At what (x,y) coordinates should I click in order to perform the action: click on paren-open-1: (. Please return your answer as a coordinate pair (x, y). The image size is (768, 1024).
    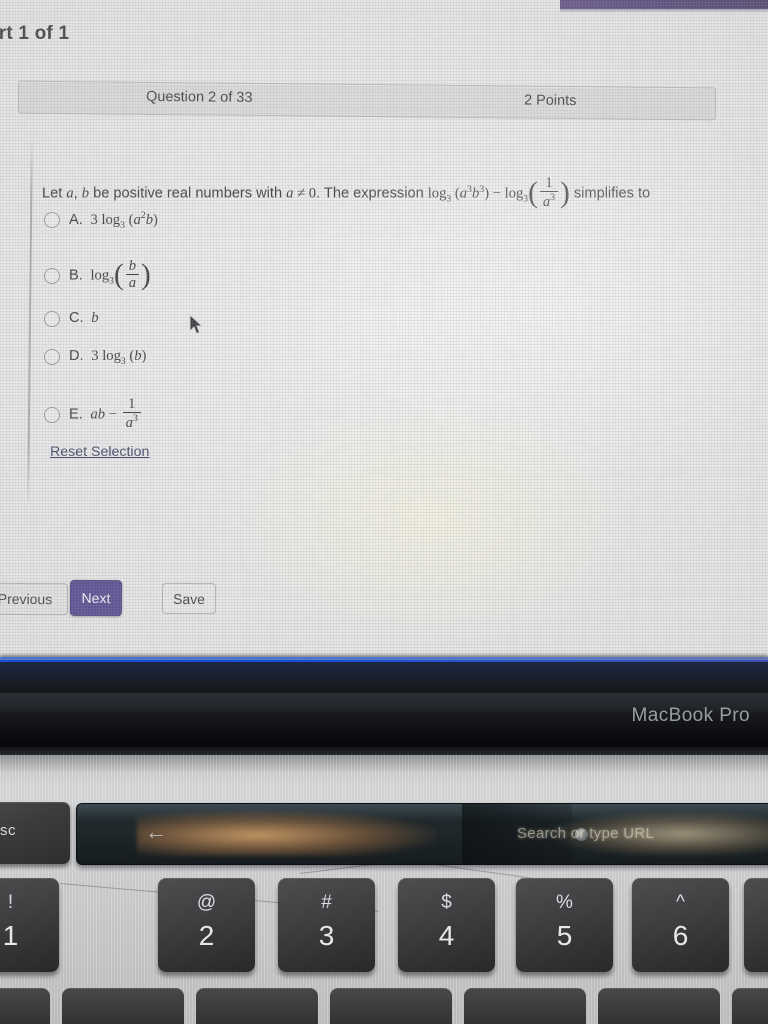
    Looking at the image, I should click on (455, 193).